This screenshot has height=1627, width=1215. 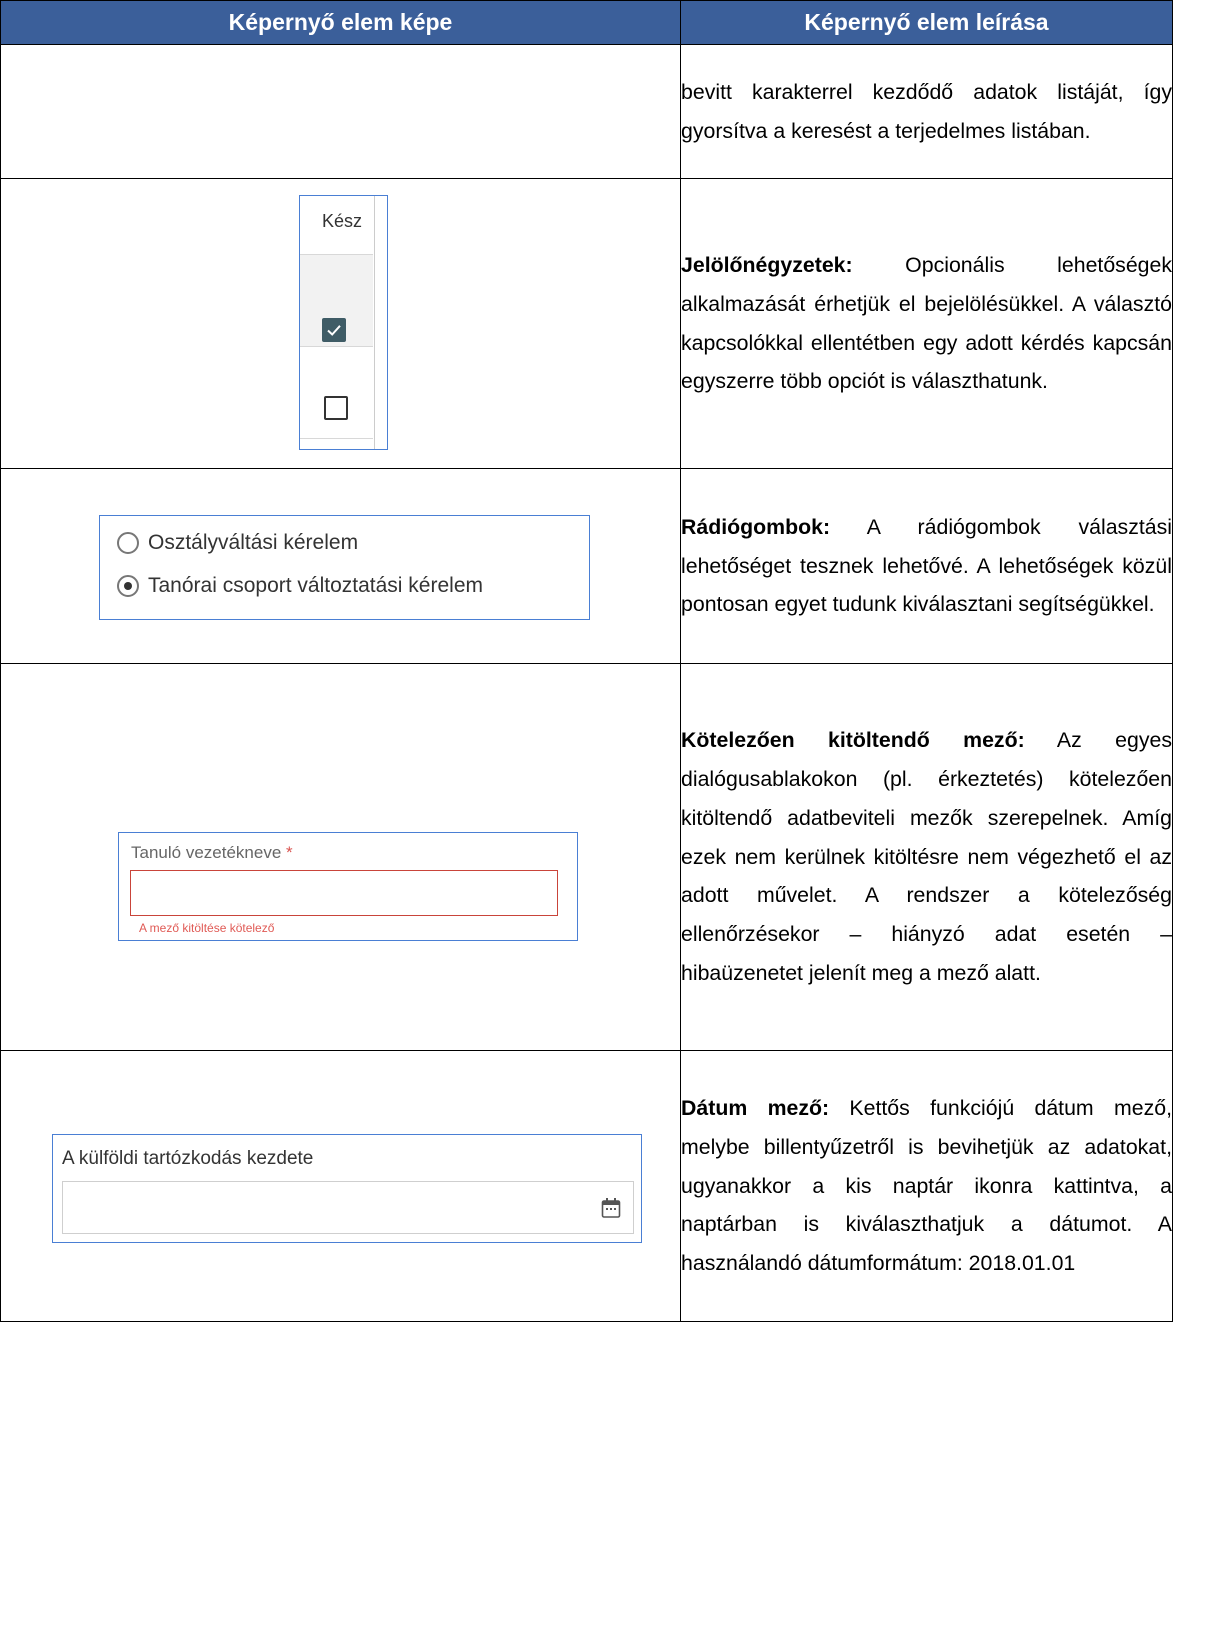 I want to click on radio-label: Tanórai csoport változtatási kérelem, so click(x=315, y=585).